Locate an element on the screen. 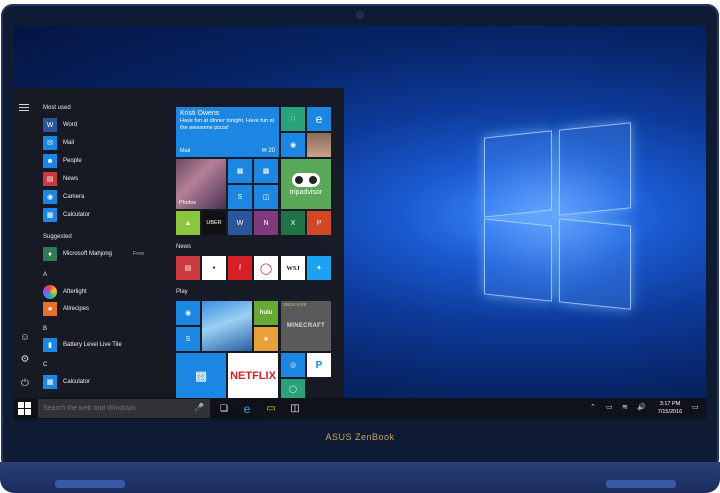 The height and width of the screenshot is (493, 720). app-list: Most used W Word ✉ Mail ☻ People ▤ News is located at coordinates (108, 243).